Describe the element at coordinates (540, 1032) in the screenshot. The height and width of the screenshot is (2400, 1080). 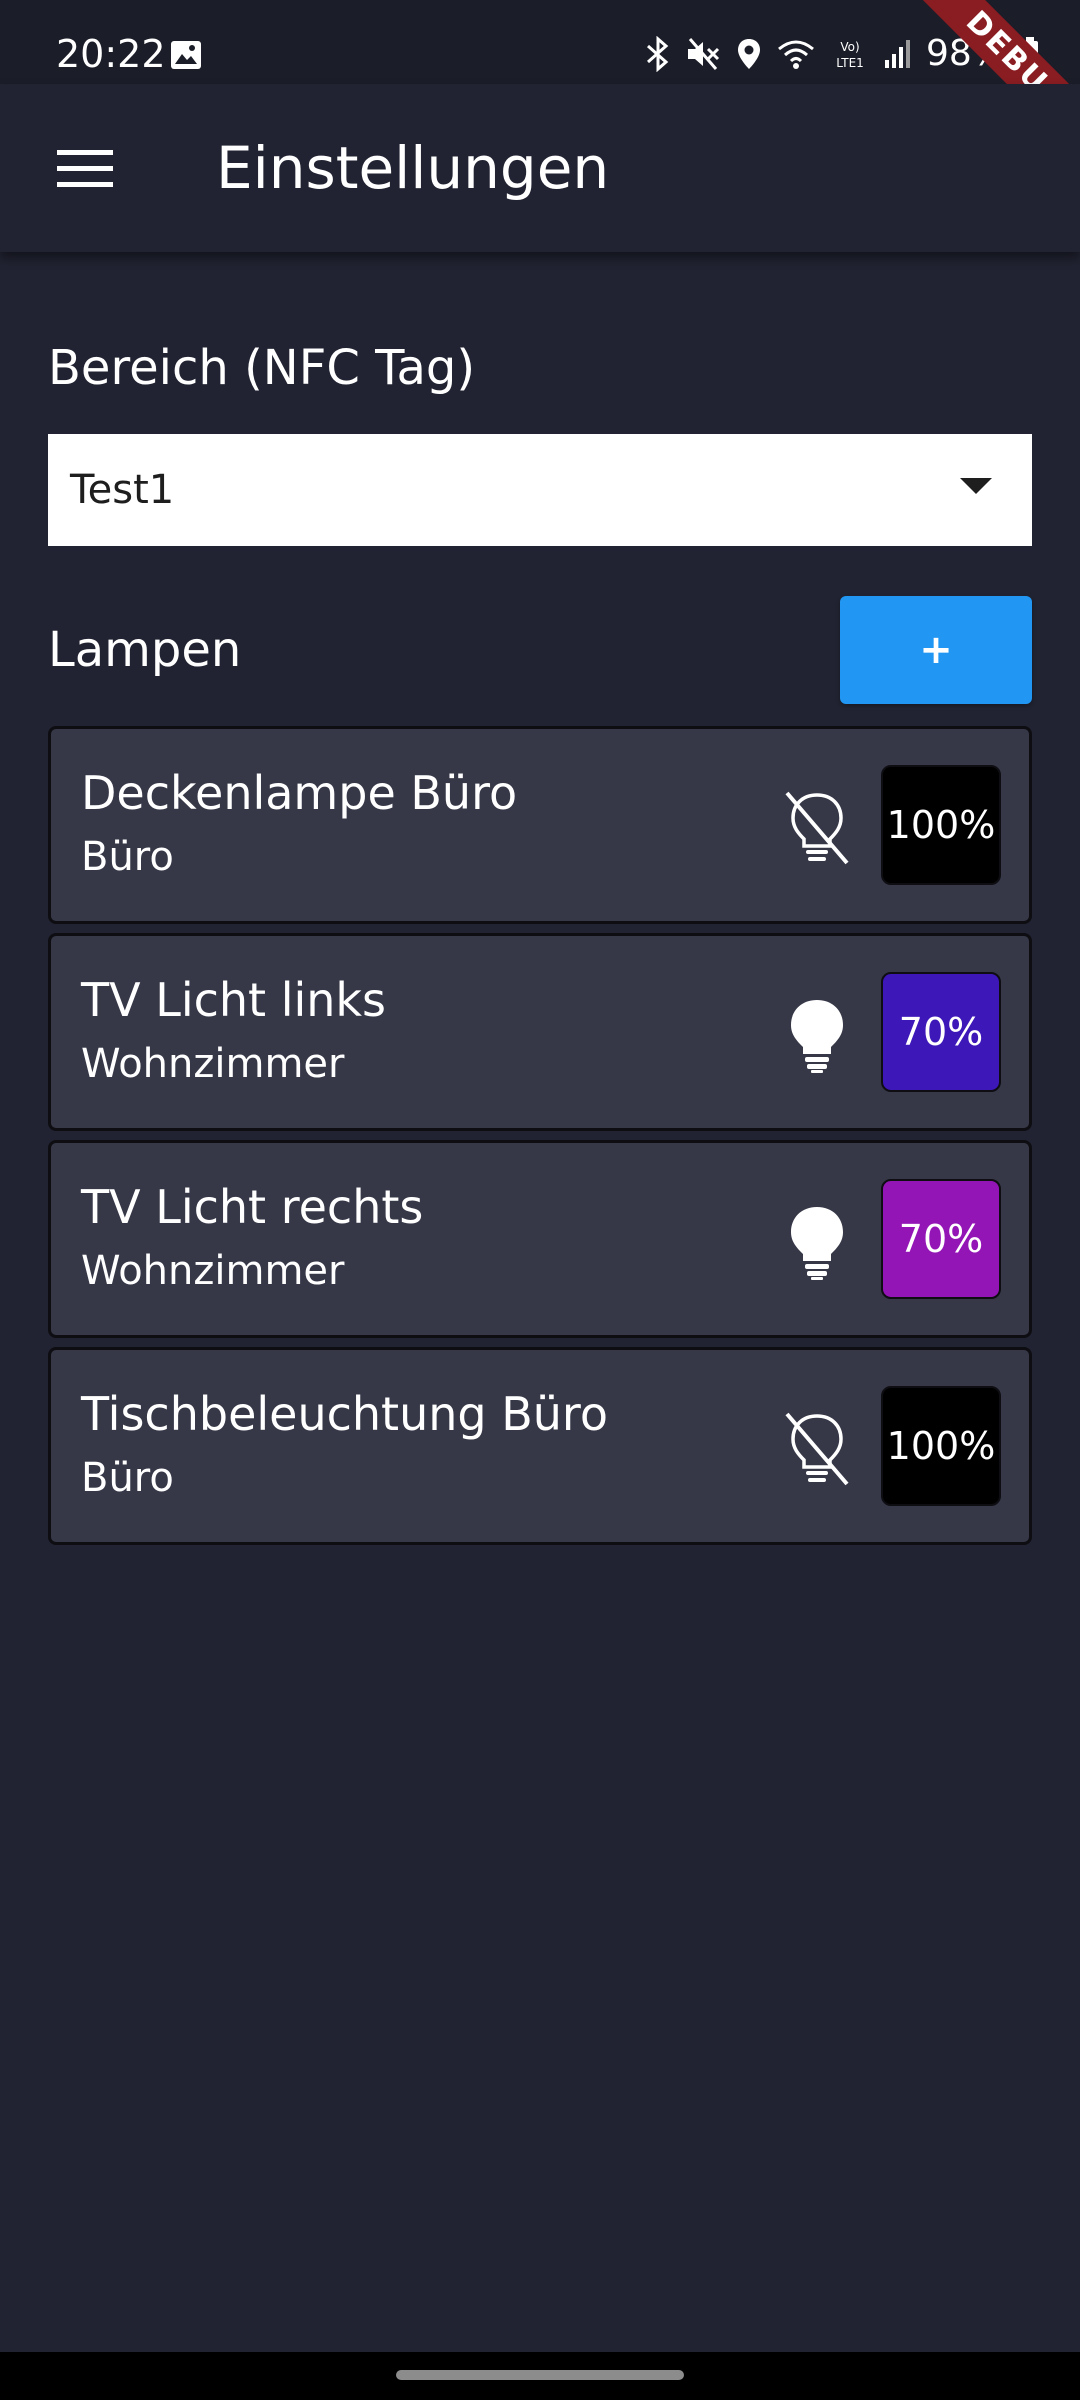
I see `lamp-card: TV Licht links Wohnzimmer 70%` at that location.